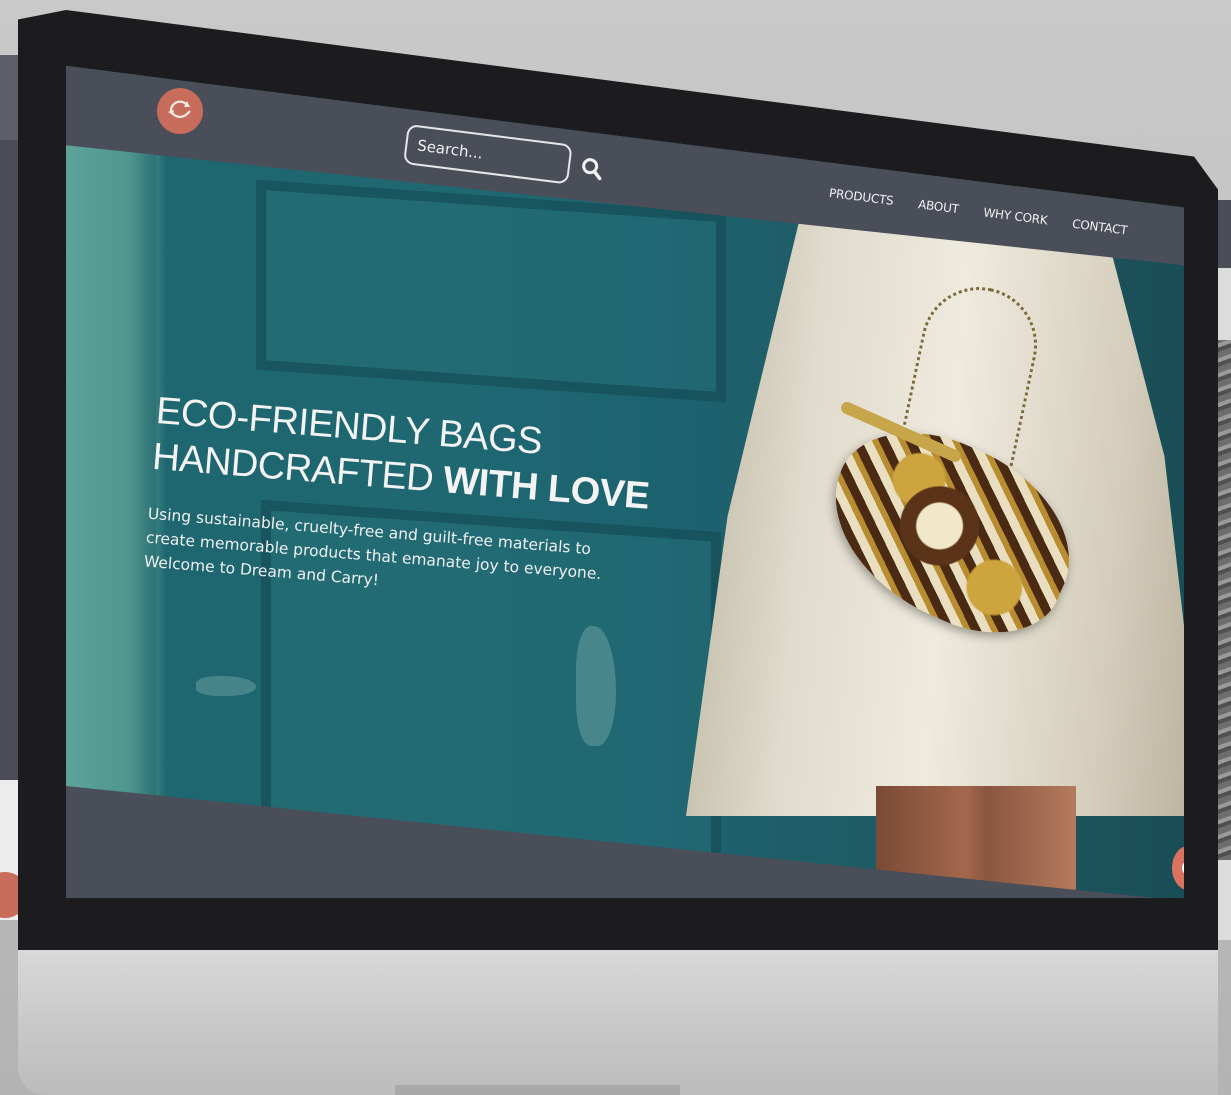  I want to click on door-panel-upper, so click(491, 291).